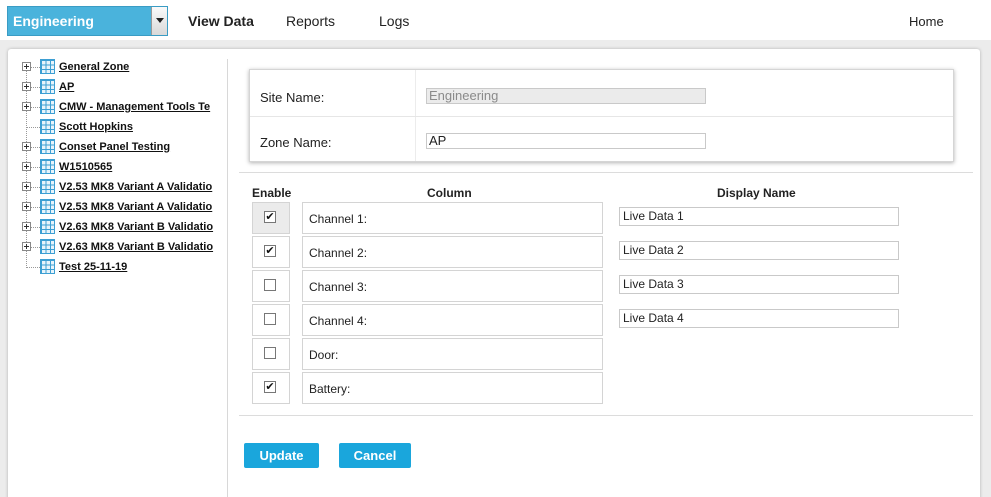 The image size is (991, 497). I want to click on channel-row: ✔ Battery:, so click(602, 388).